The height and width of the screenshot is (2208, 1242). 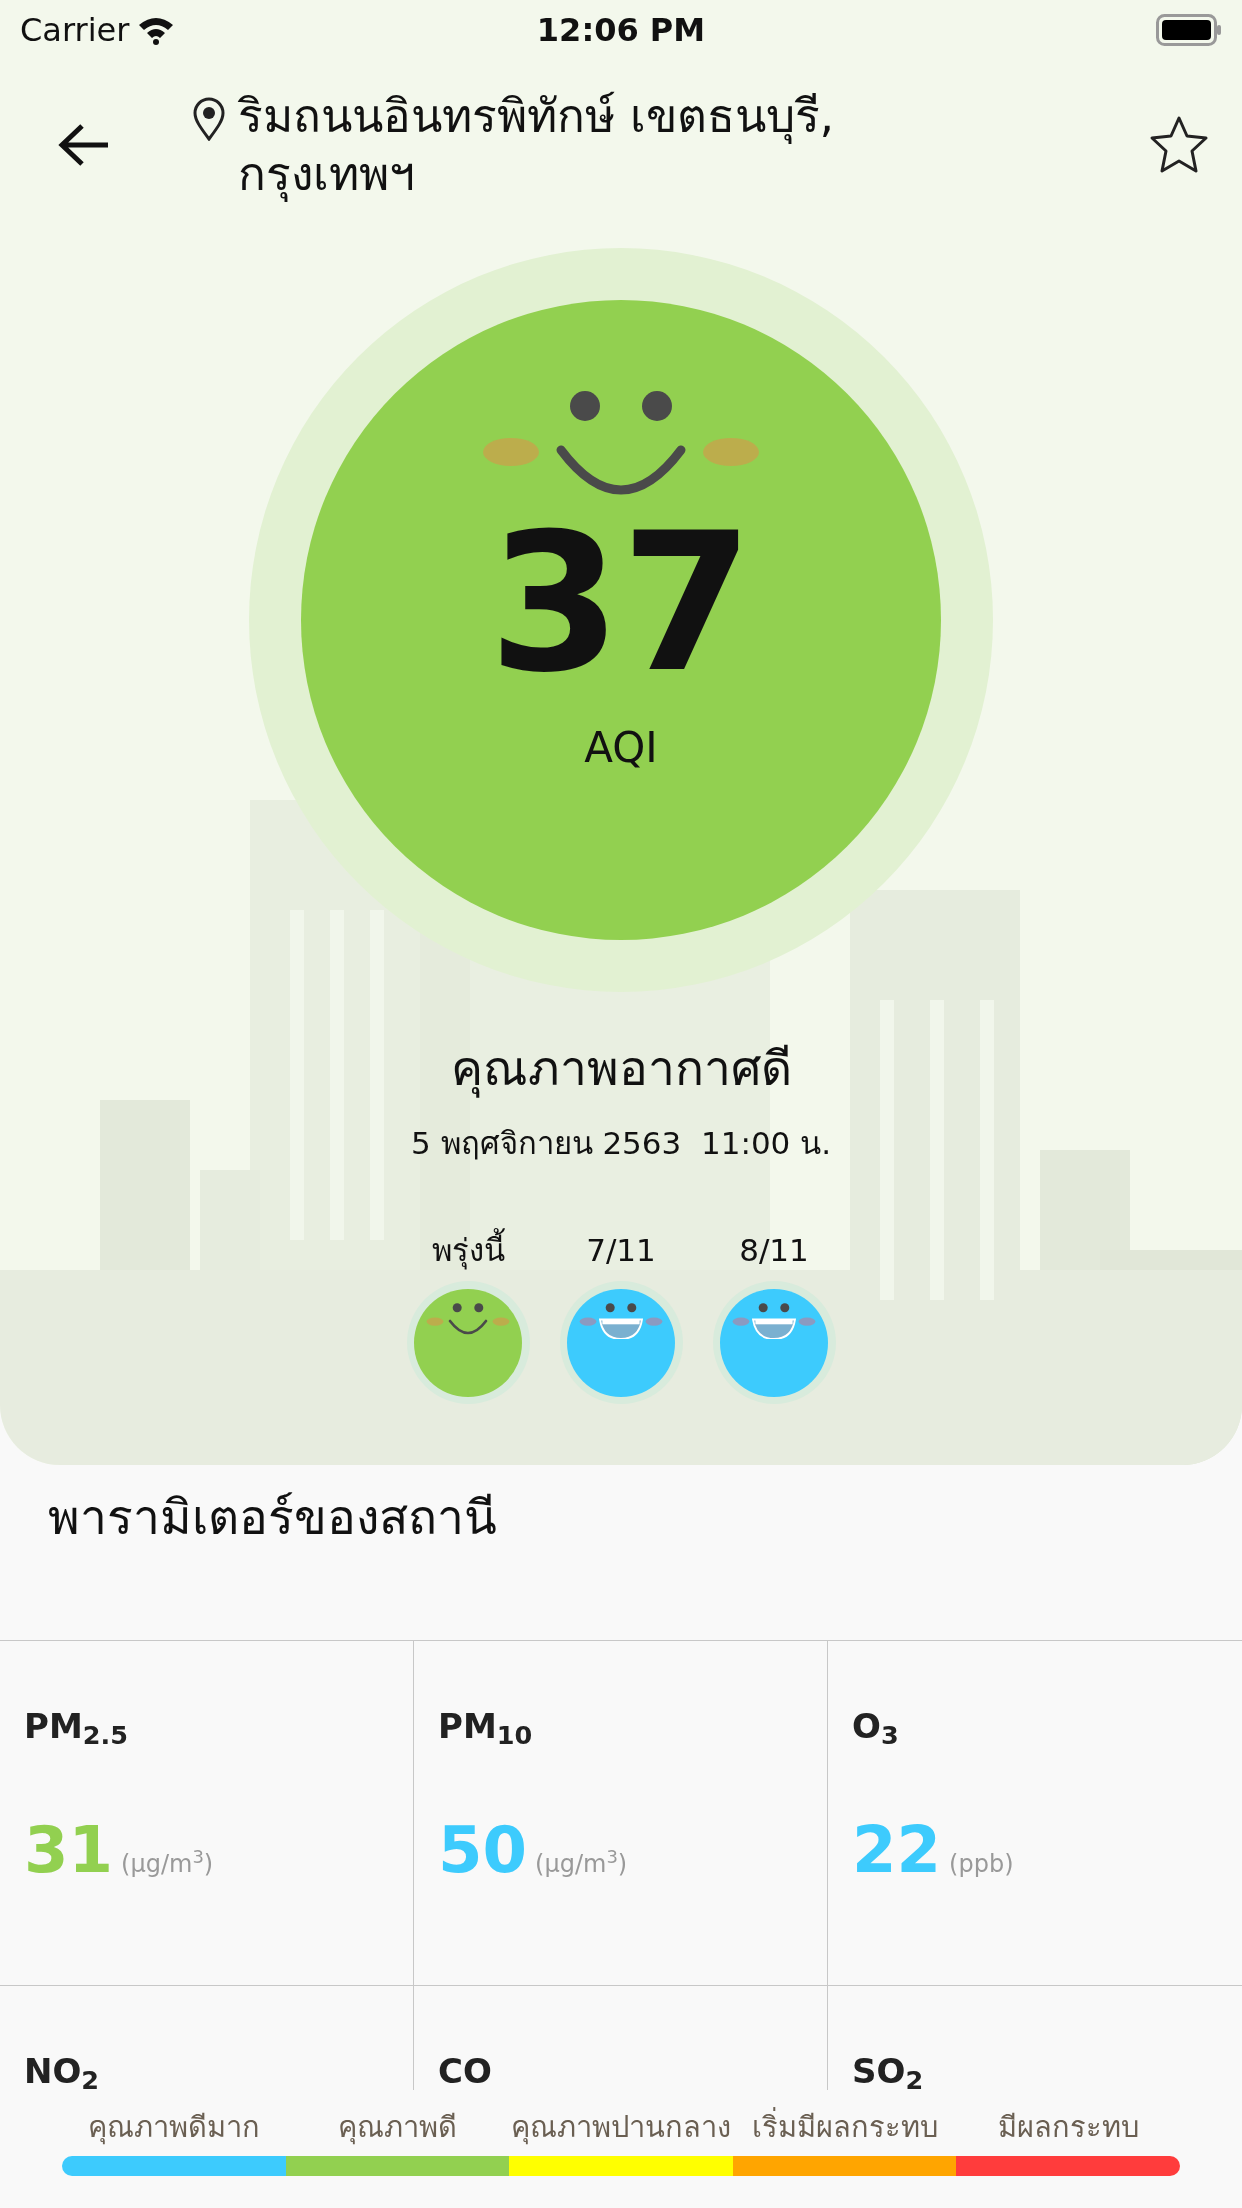 What do you see at coordinates (897, 1850) in the screenshot?
I see `pollutant-value: 22` at bounding box center [897, 1850].